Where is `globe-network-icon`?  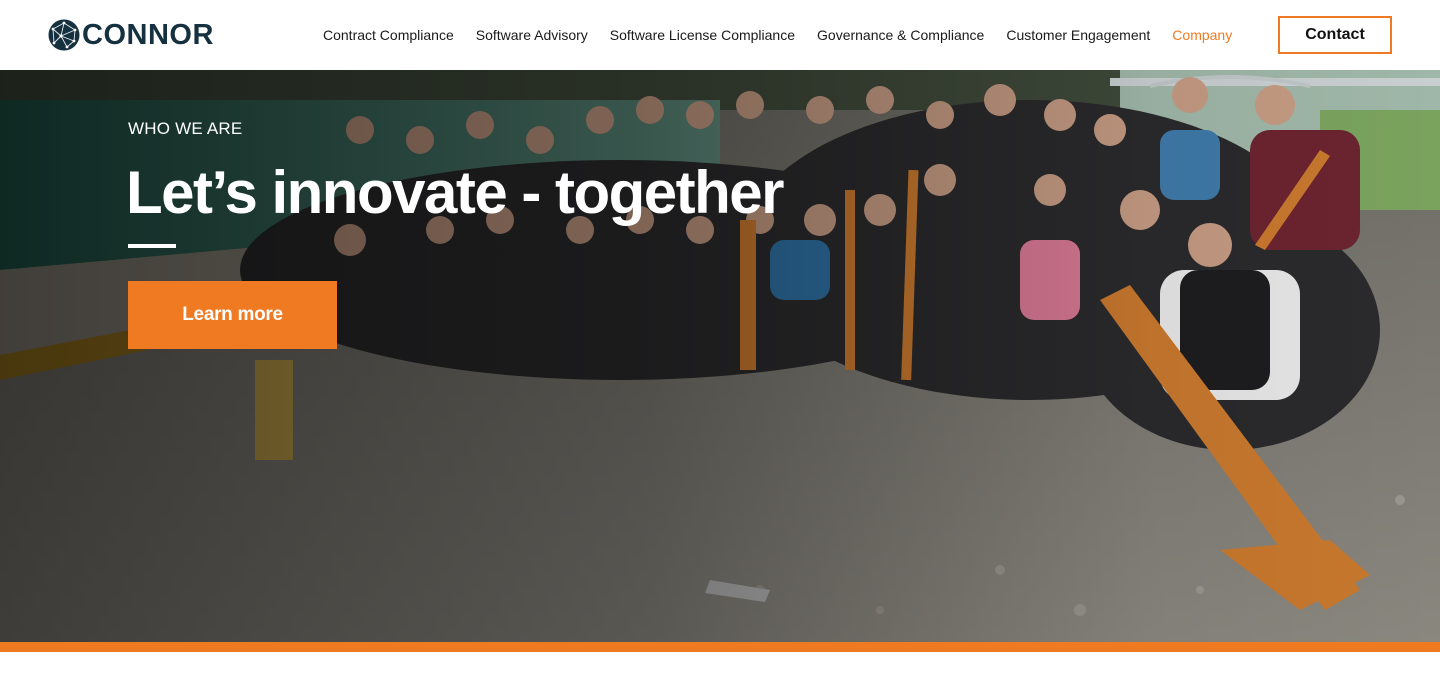 globe-network-icon is located at coordinates (64, 35).